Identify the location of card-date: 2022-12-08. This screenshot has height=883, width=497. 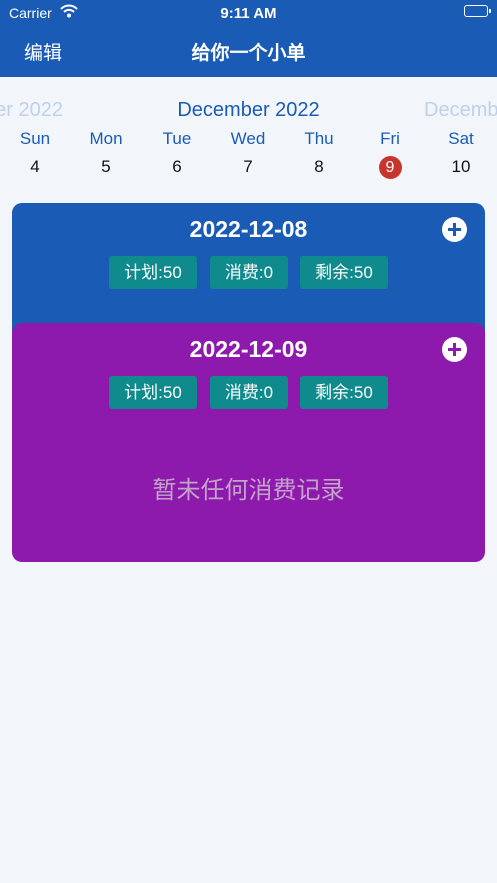
(248, 229).